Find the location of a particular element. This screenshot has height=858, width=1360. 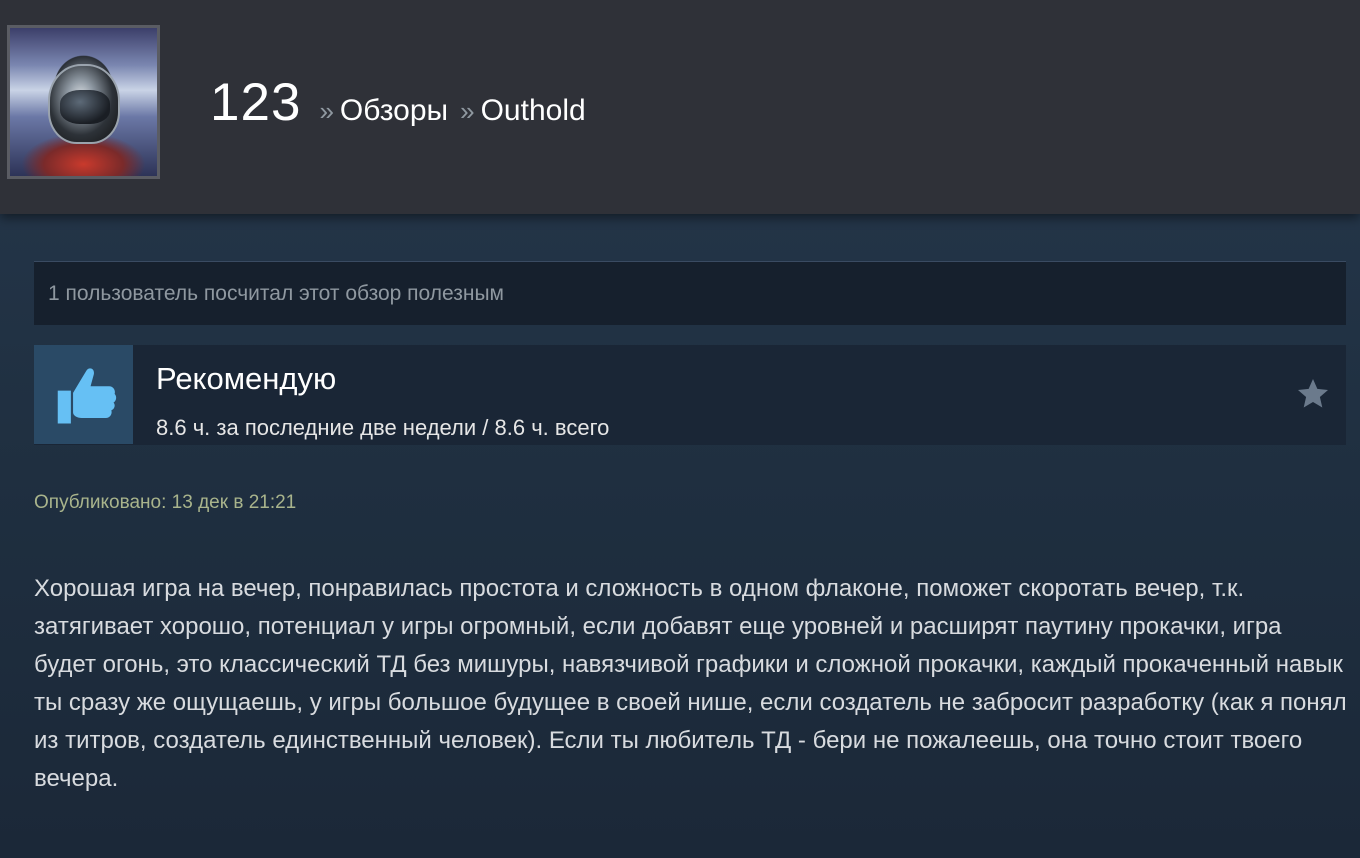

breadcrumb: 123 » Обзоры » Outhold is located at coordinates (398, 102).